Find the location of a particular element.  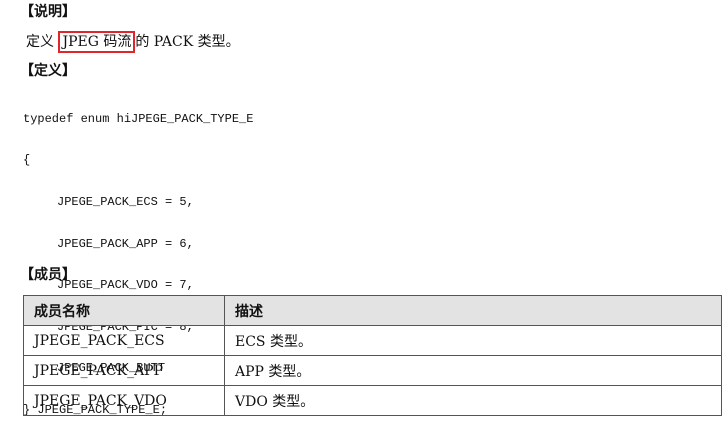

table-row: JPEGE_PACK_APP APP 类型。 is located at coordinates (372, 370).